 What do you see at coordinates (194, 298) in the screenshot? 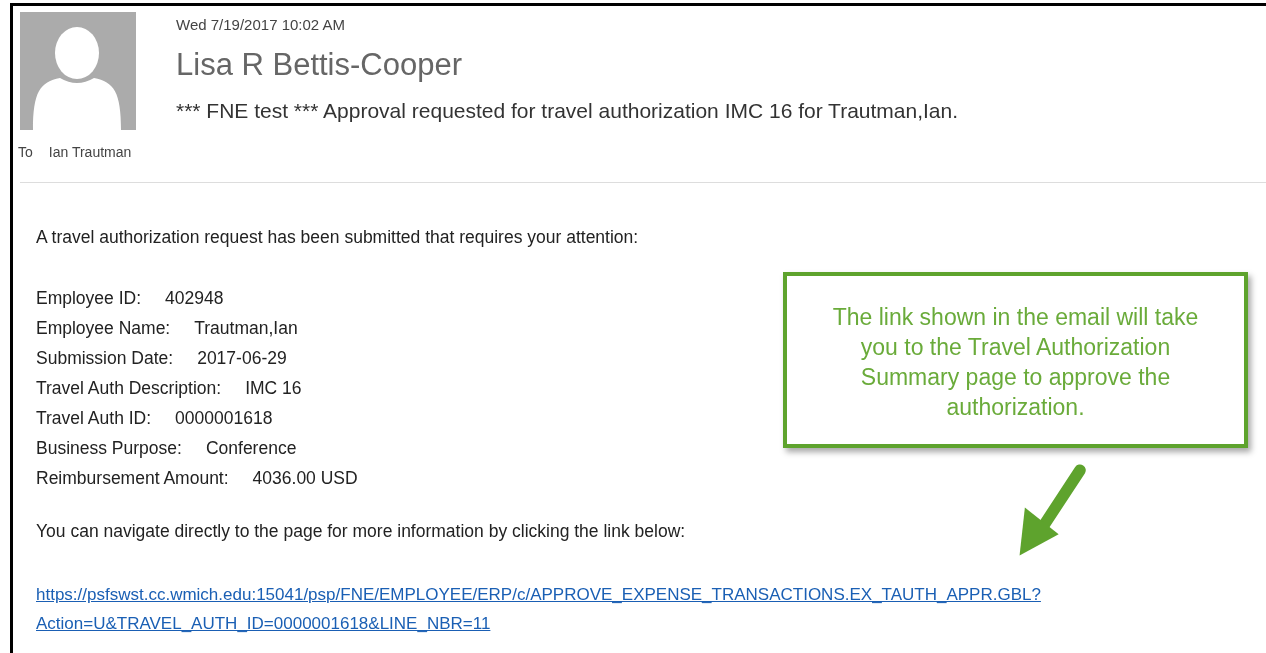
I see `field-value: 402948` at bounding box center [194, 298].